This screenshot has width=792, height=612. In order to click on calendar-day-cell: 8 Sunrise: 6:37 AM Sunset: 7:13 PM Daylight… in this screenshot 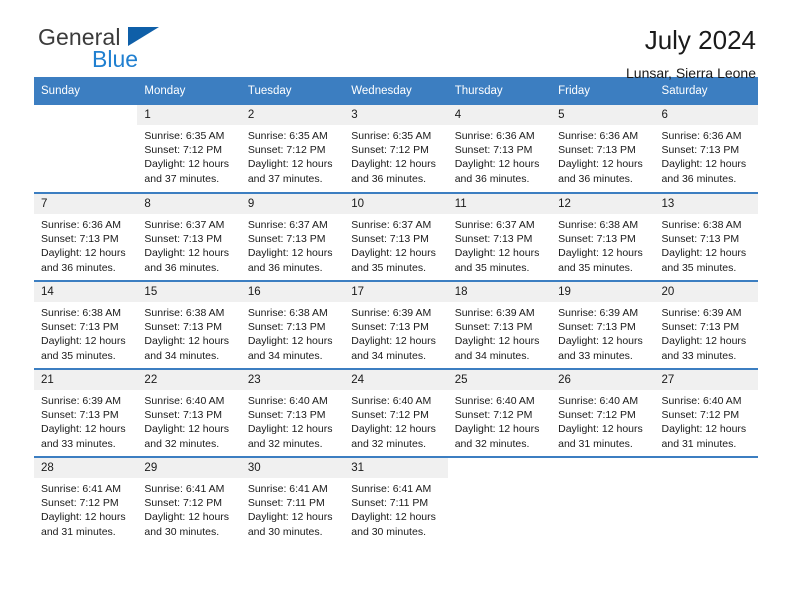, I will do `click(189, 236)`.